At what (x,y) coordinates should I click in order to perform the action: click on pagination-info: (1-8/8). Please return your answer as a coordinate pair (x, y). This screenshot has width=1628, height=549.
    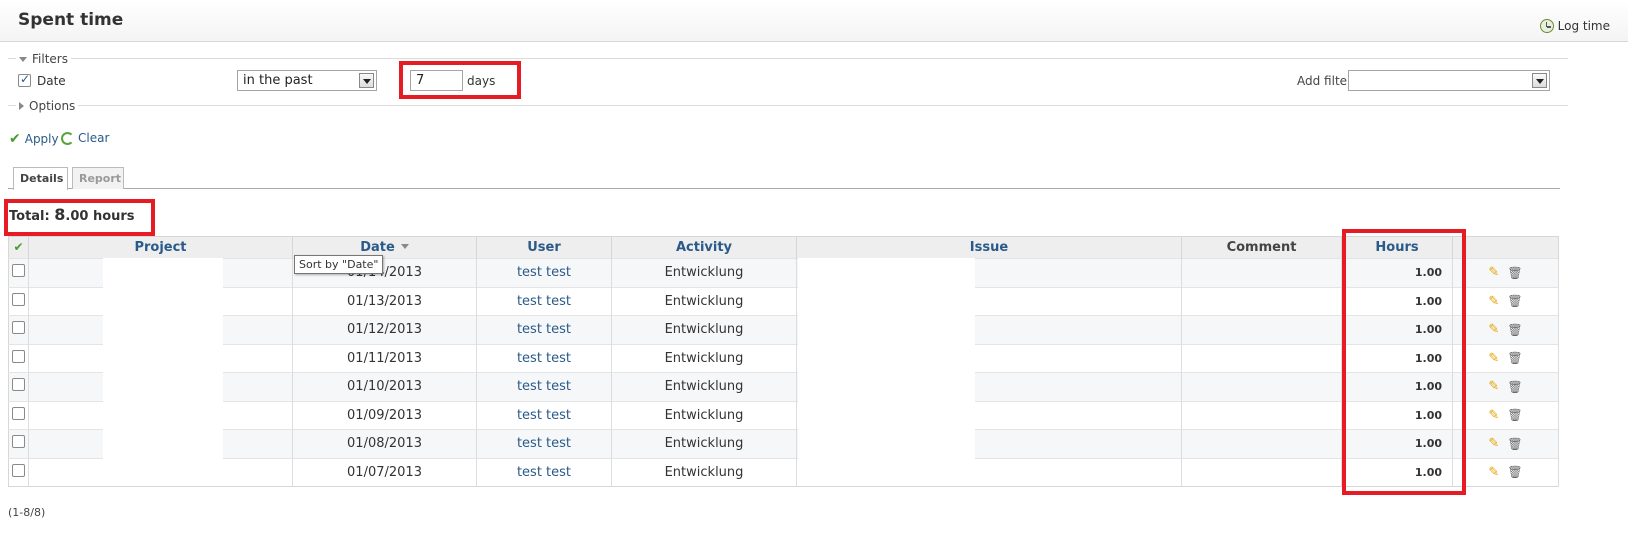
    Looking at the image, I should click on (27, 512).